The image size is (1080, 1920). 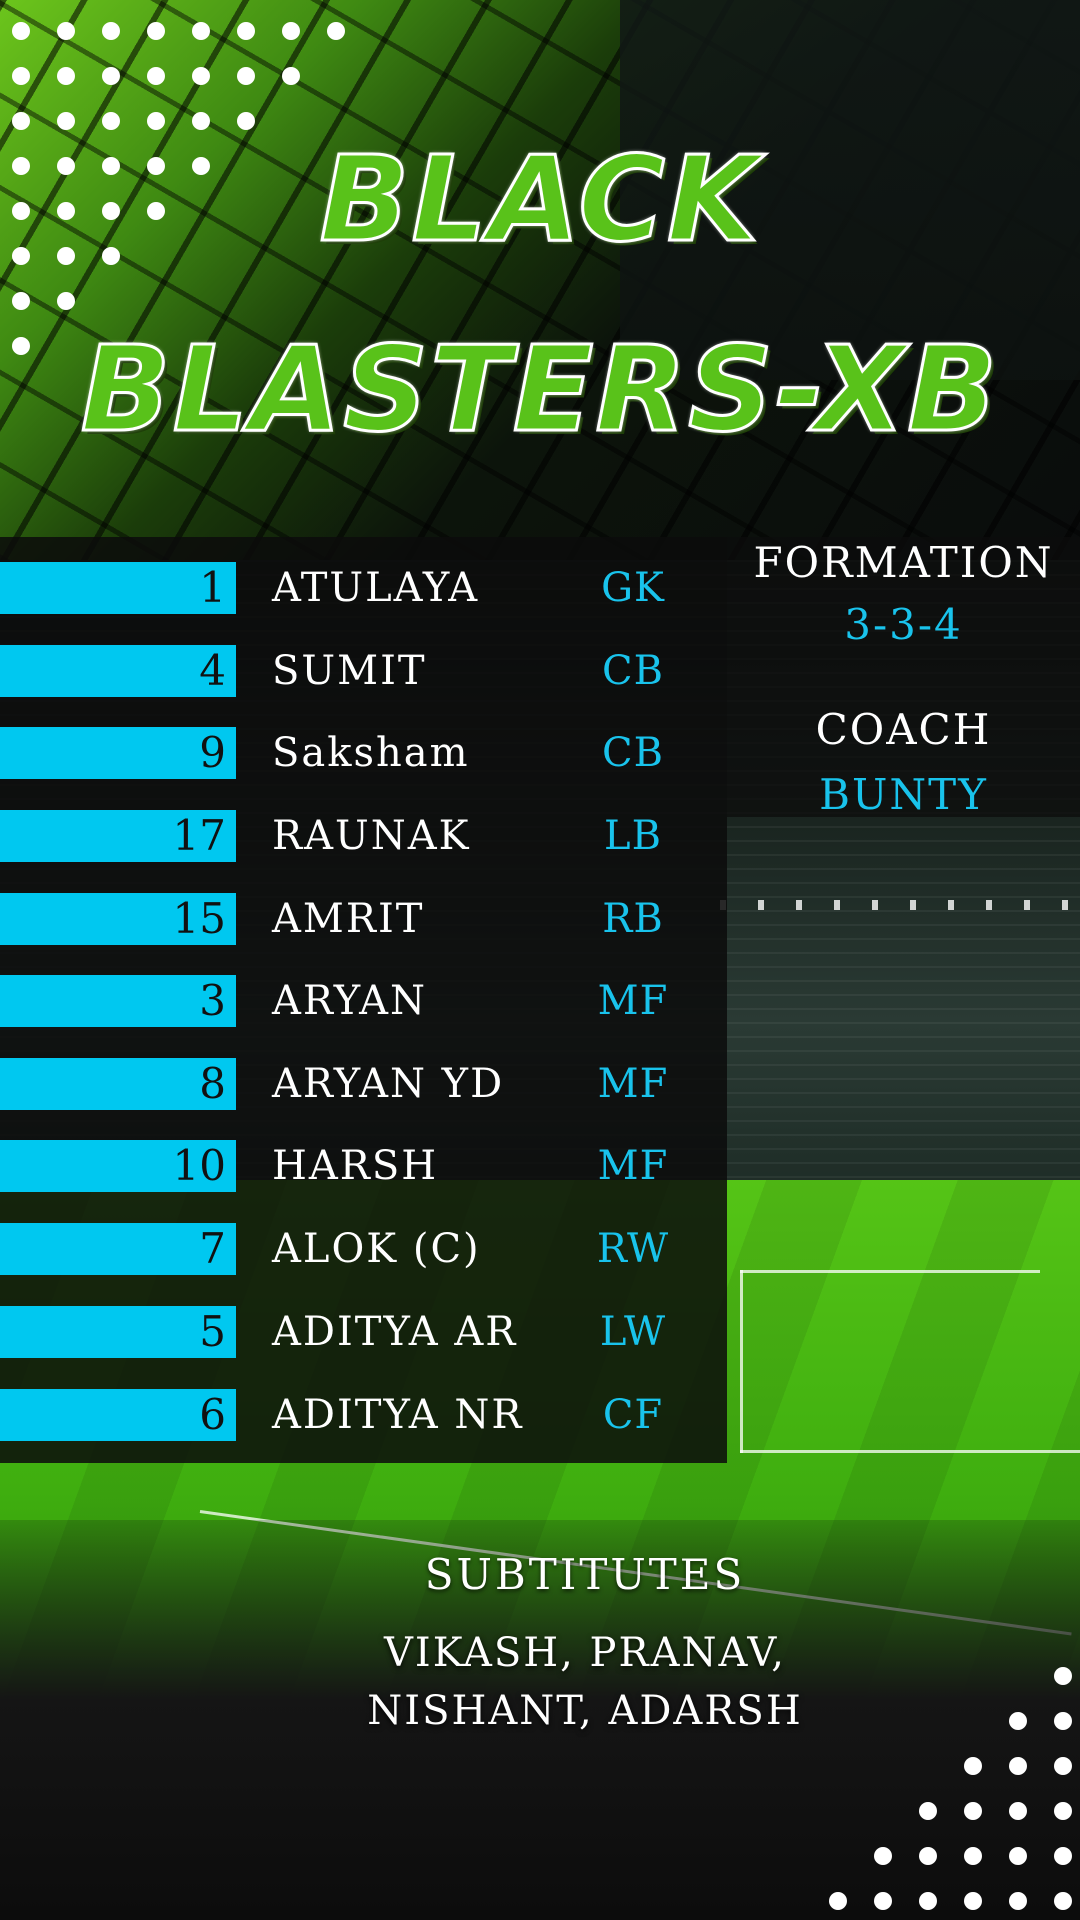 I want to click on substitutes-line-1: VIKASH, PRANAV,, so click(x=585, y=1653).